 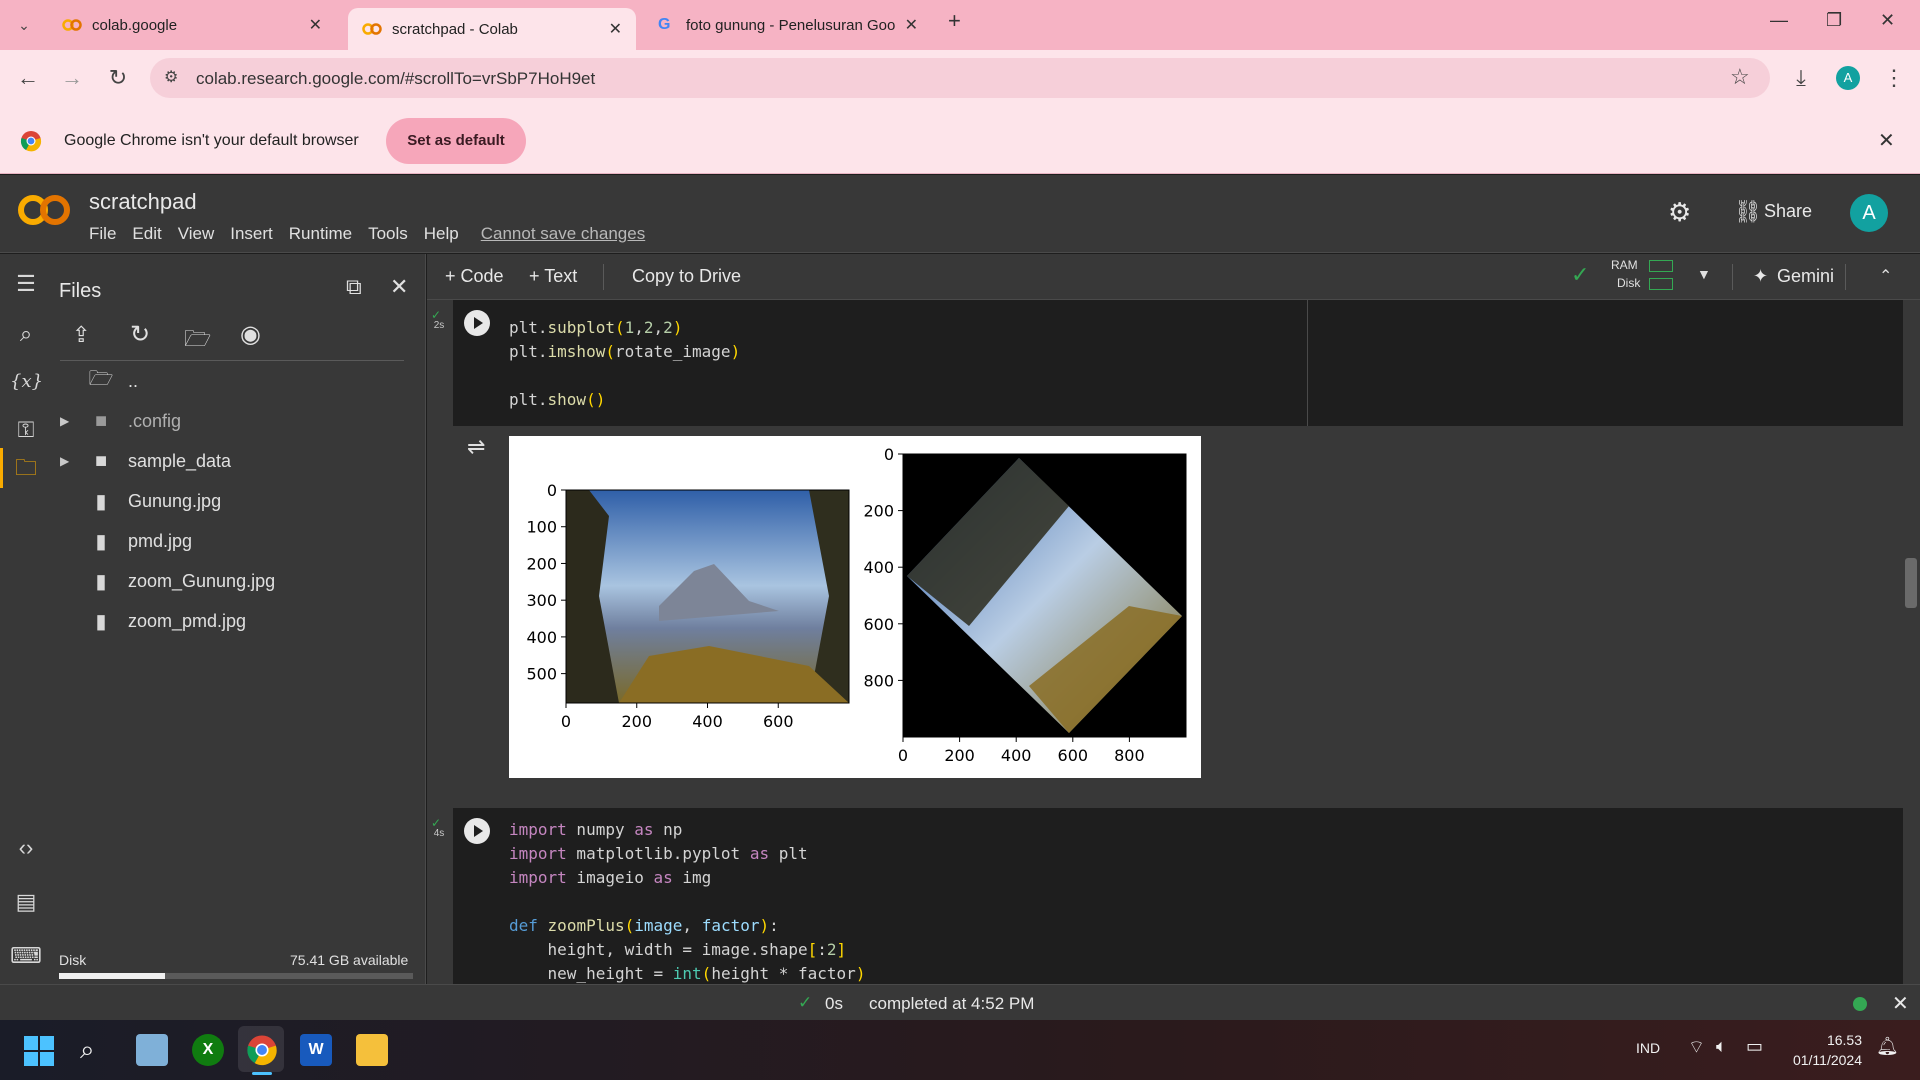 What do you see at coordinates (28, 78) in the screenshot?
I see `back-arrow-icon: ←` at bounding box center [28, 78].